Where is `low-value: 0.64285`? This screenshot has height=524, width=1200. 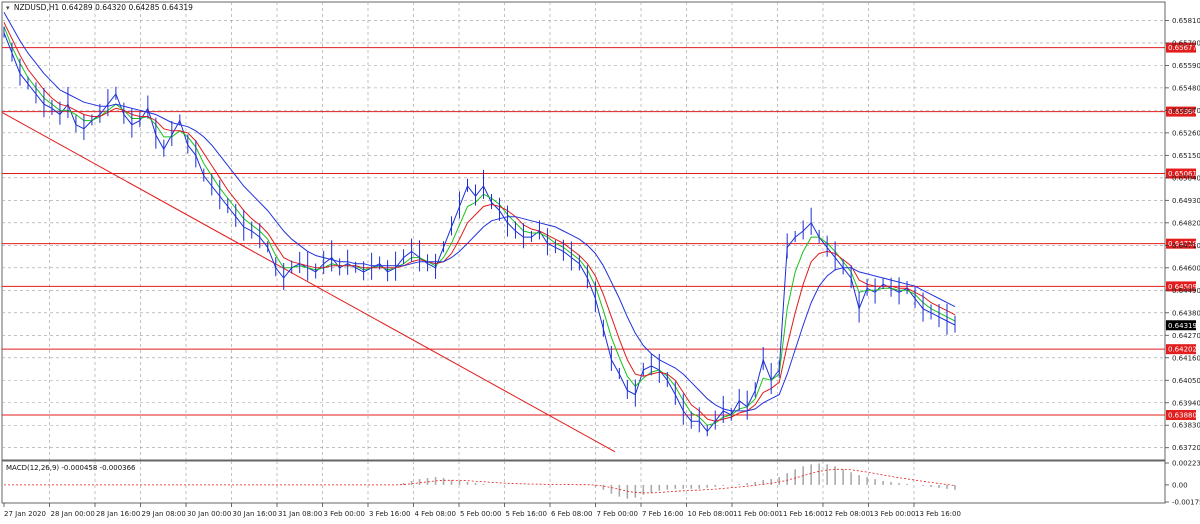
low-value: 0.64285 is located at coordinates (144, 7).